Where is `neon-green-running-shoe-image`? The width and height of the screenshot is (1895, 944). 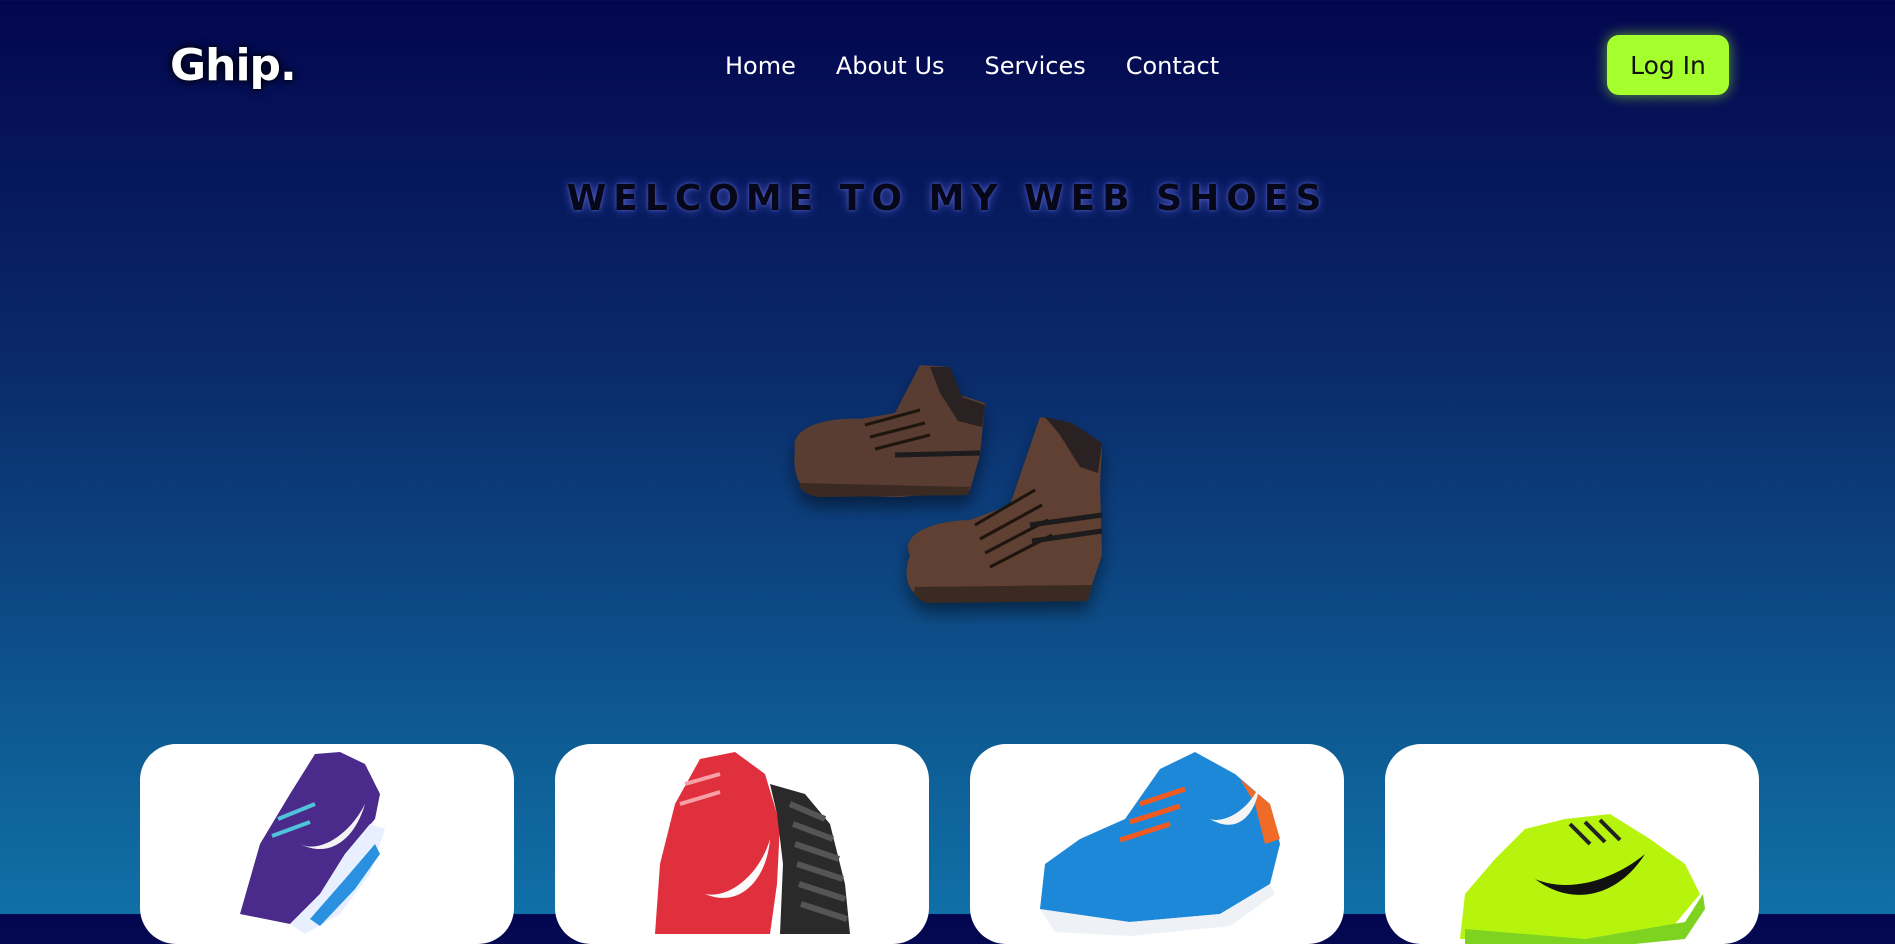 neon-green-running-shoe-image is located at coordinates (1582, 879).